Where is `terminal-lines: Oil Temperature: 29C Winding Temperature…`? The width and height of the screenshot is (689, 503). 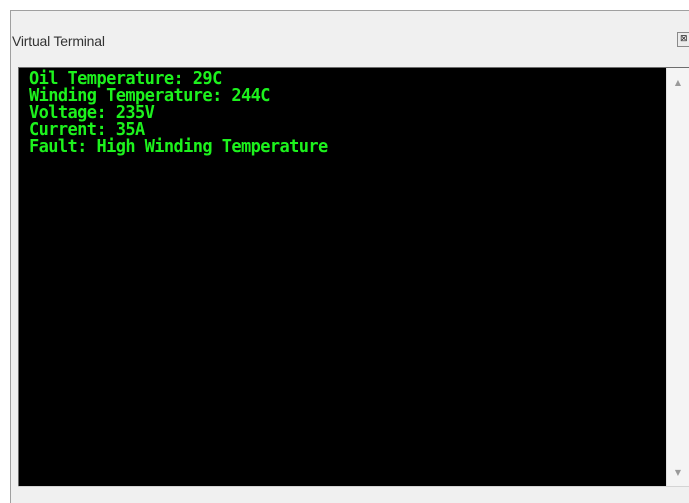 terminal-lines: Oil Temperature: 29C Winding Temperature… is located at coordinates (178, 113).